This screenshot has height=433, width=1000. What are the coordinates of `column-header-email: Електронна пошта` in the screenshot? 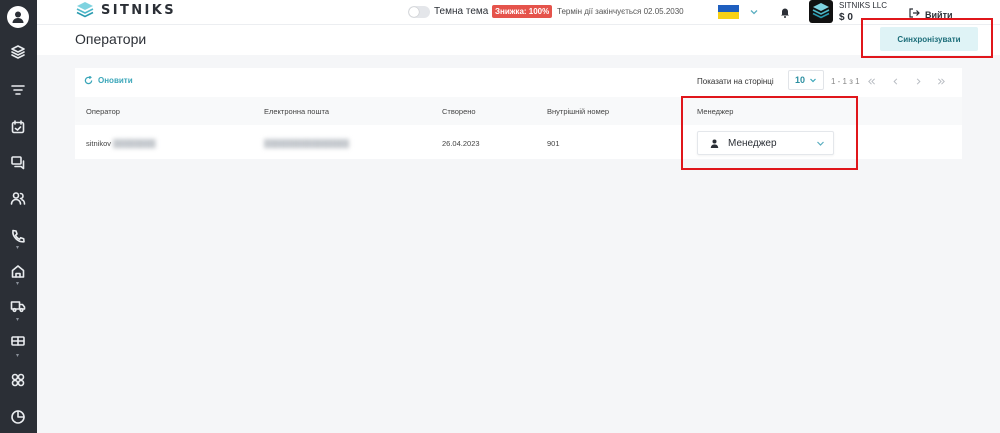 It's located at (296, 111).